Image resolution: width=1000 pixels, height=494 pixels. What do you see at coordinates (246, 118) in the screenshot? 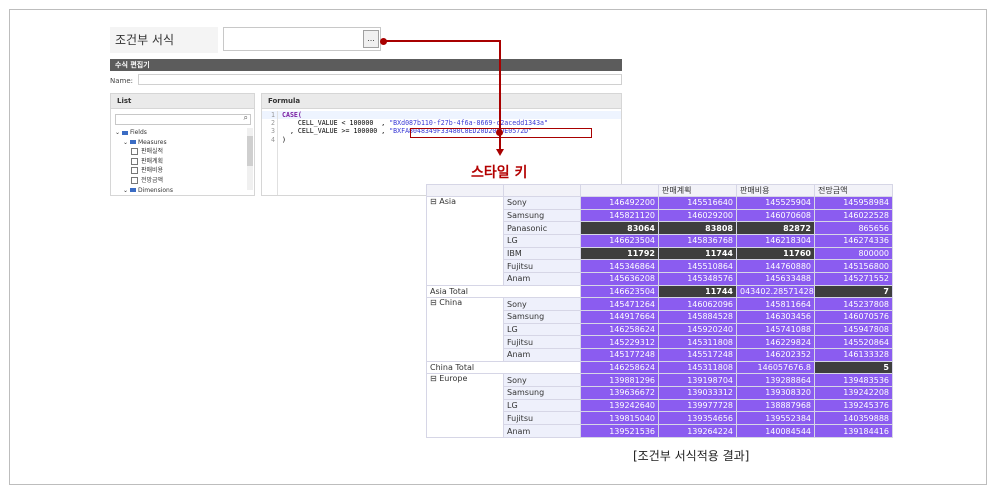
I see `search-icon: ⌕` at bounding box center [246, 118].